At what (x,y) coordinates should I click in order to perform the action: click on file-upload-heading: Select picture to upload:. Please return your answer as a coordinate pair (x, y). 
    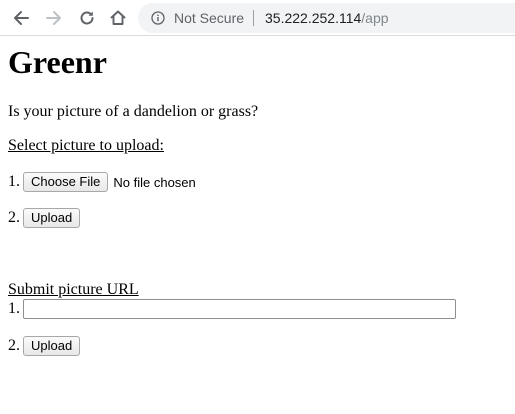
    Looking at the image, I should click on (86, 145).